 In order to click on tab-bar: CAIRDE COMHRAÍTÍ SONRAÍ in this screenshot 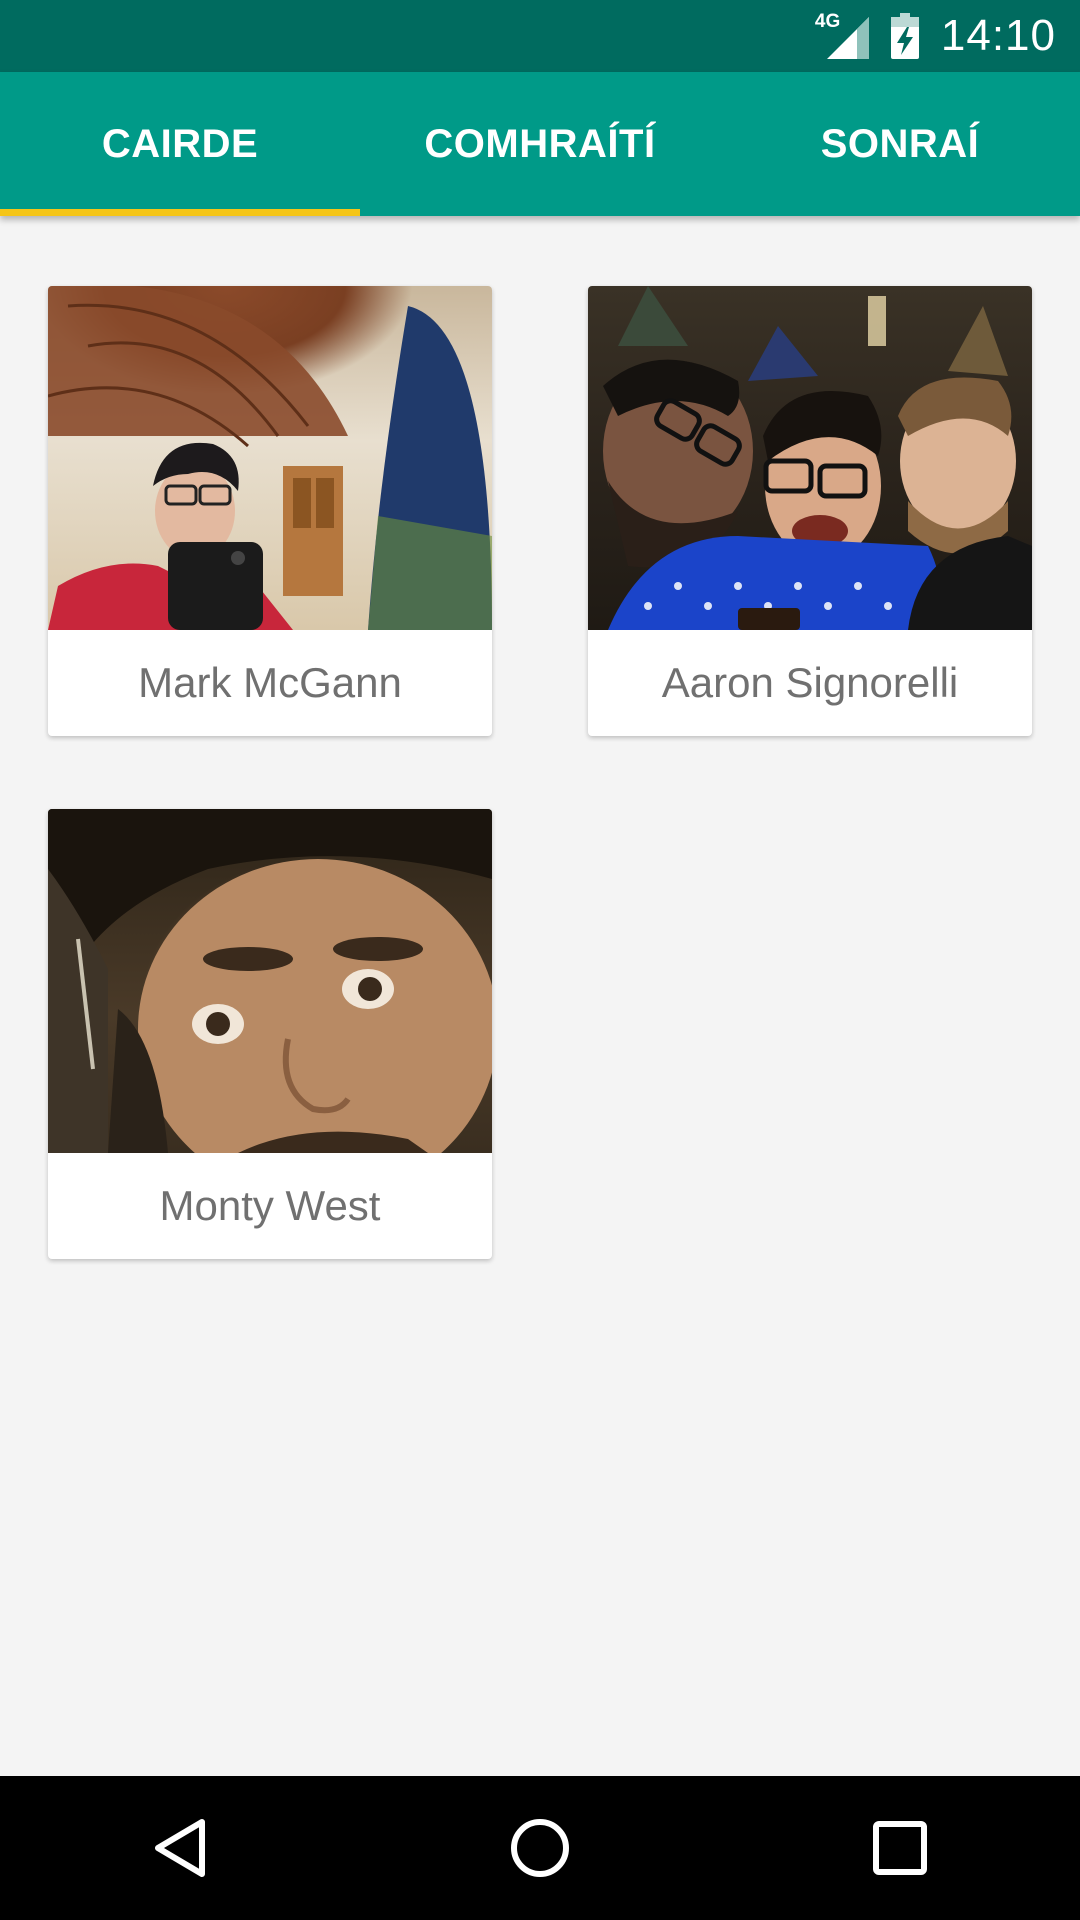, I will do `click(540, 144)`.